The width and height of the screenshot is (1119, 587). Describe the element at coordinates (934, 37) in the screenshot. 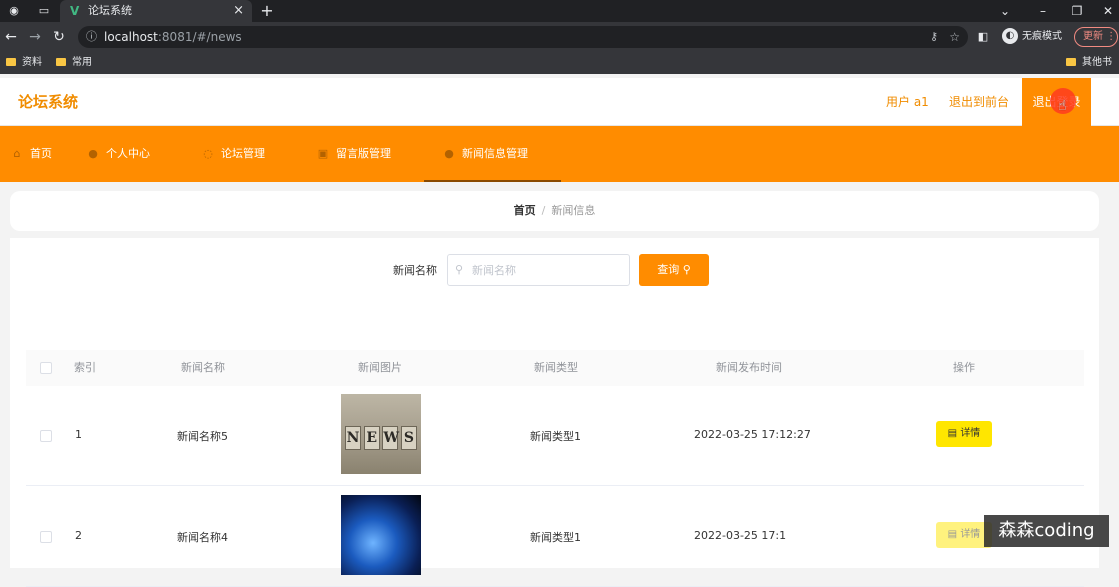

I see `password-key-icon: ⚷` at that location.